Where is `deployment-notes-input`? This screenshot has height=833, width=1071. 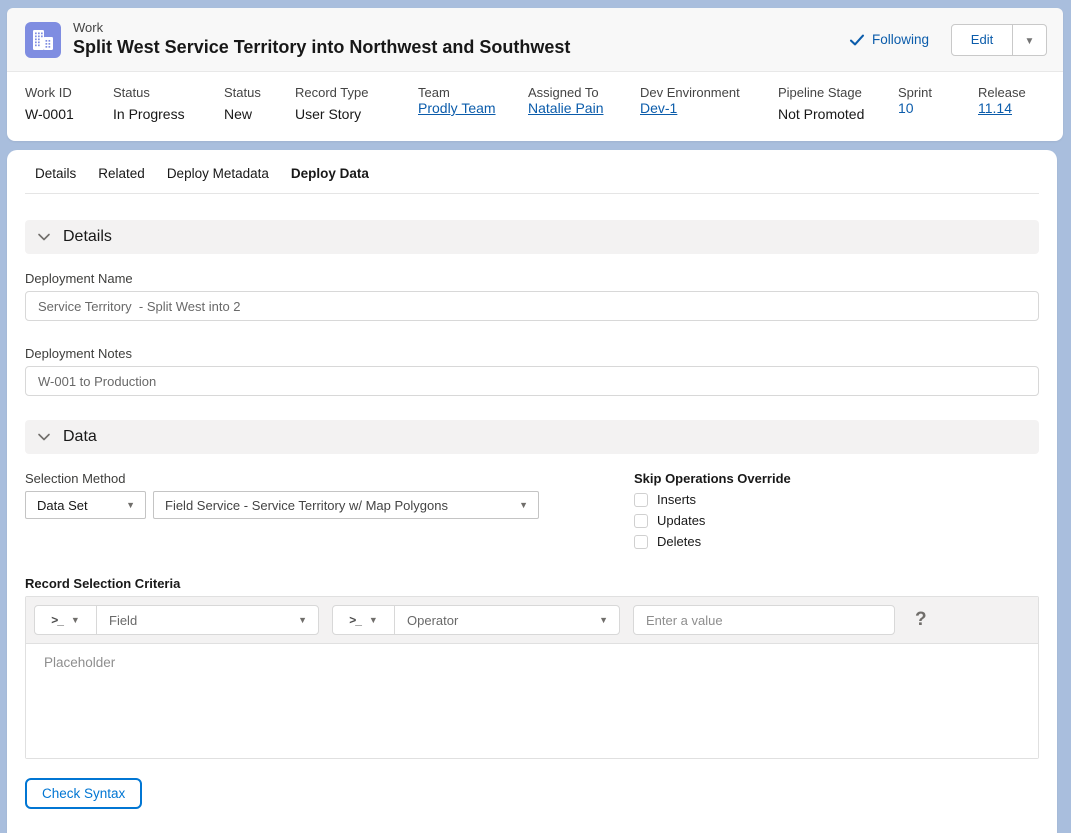 deployment-notes-input is located at coordinates (532, 381).